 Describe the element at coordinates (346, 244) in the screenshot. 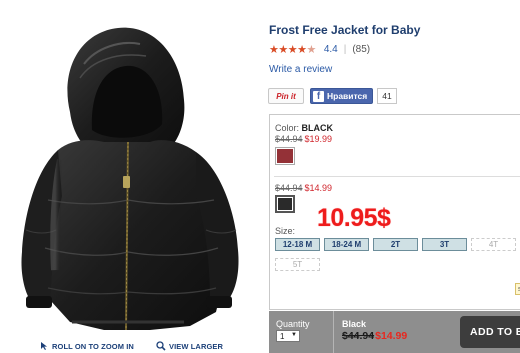

I see `size-option-18-24m: 18-24 M` at that location.